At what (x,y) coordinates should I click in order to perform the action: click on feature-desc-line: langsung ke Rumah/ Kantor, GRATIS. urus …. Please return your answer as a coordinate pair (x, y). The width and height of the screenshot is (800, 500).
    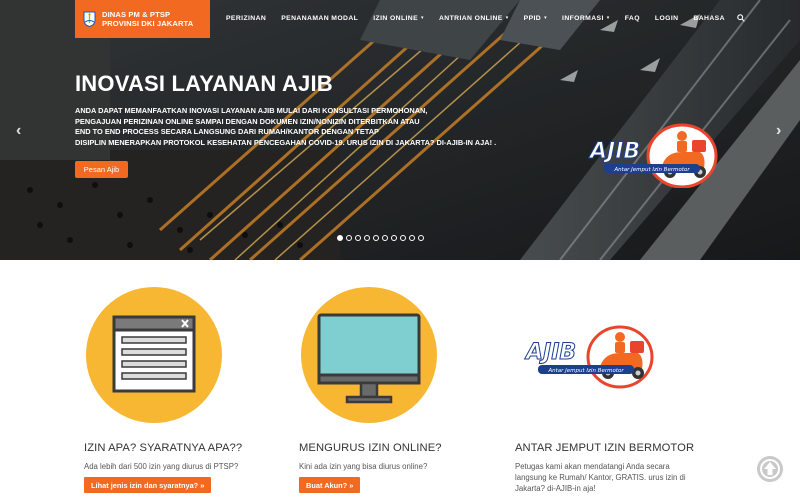
    Looking at the image, I should click on (600, 477).